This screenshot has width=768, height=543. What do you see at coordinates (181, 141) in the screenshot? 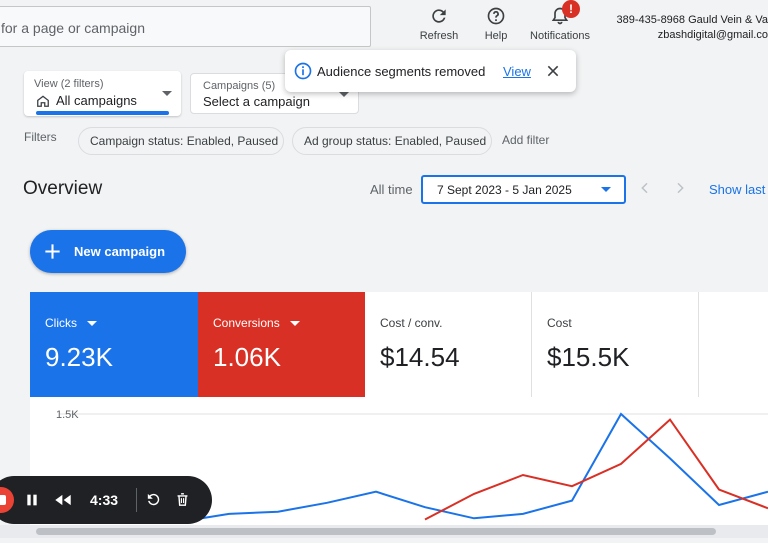
I see `filter-chip-campaign-status: Campaign status: Enabled, Paused` at bounding box center [181, 141].